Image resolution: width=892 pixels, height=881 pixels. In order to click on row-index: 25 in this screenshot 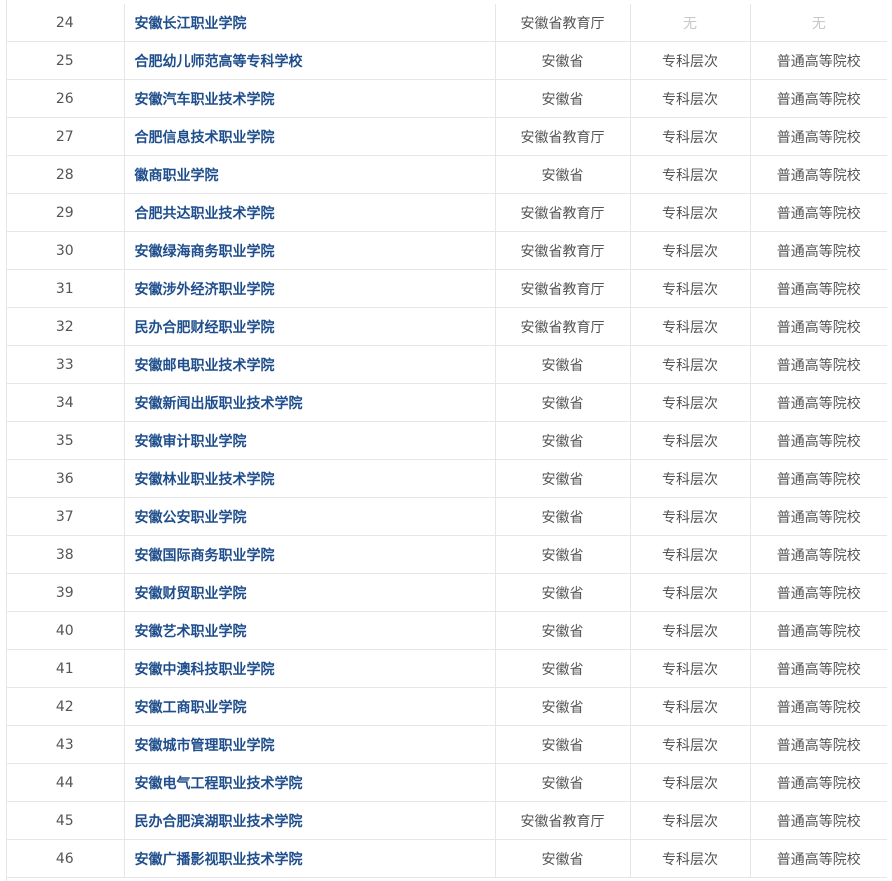, I will do `click(65, 60)`.